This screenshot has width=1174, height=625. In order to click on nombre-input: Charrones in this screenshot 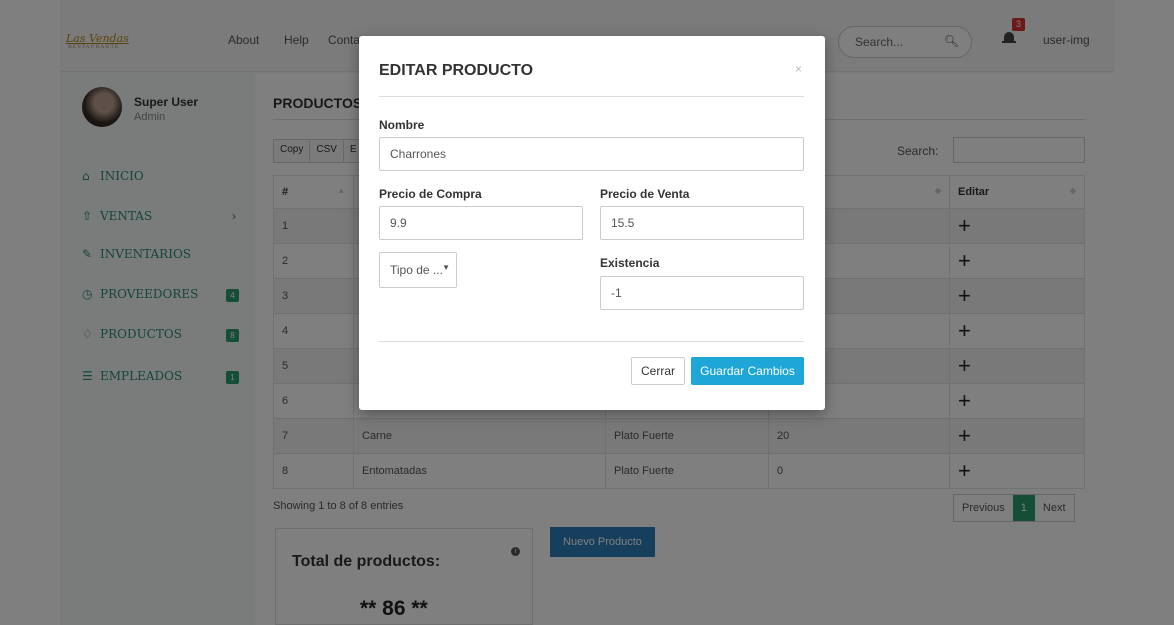, I will do `click(591, 154)`.